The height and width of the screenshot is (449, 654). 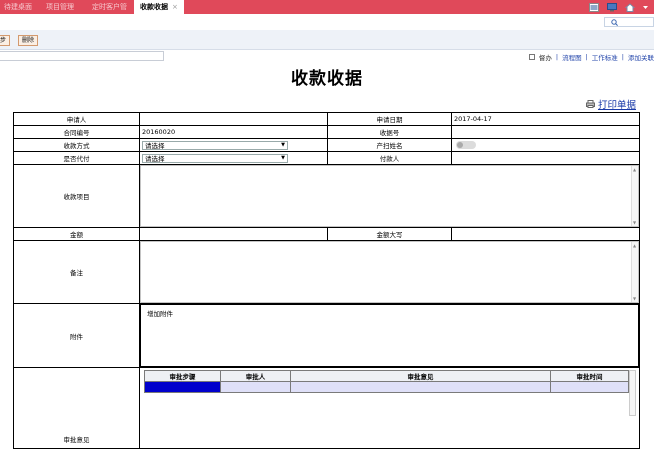 I want to click on search-input, so click(x=629, y=22).